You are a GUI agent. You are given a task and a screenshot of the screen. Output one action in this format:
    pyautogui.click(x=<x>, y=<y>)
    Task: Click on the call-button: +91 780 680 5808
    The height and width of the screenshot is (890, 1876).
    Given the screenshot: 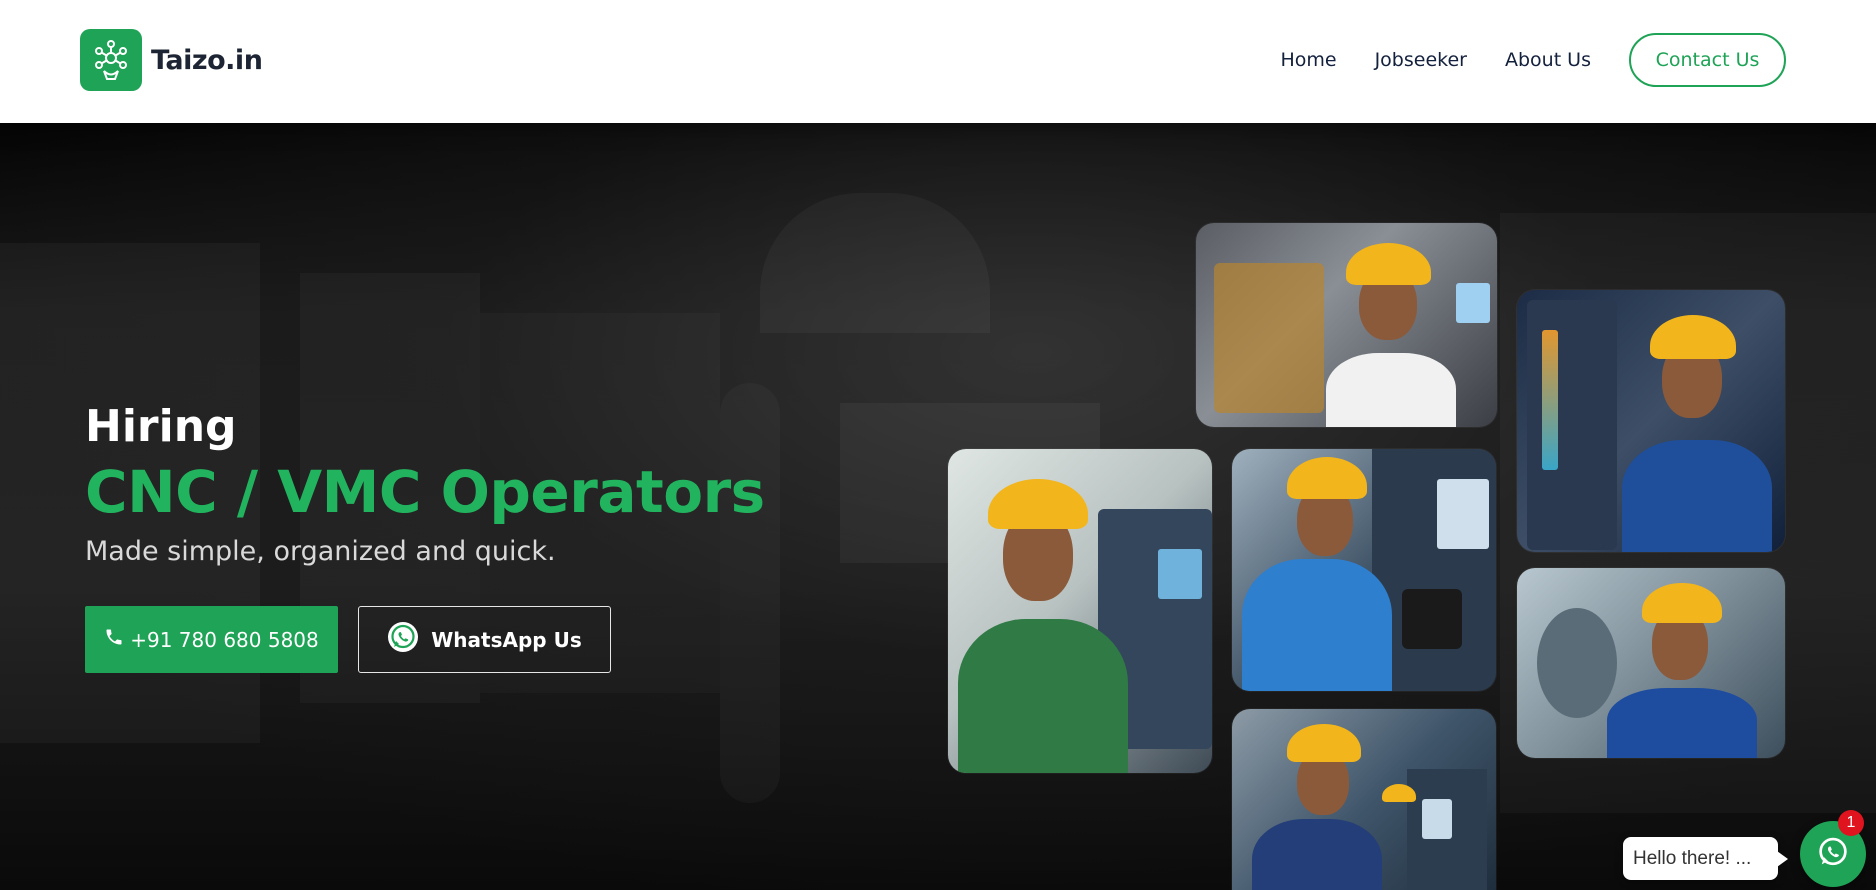 What is the action you would take?
    pyautogui.click(x=211, y=639)
    